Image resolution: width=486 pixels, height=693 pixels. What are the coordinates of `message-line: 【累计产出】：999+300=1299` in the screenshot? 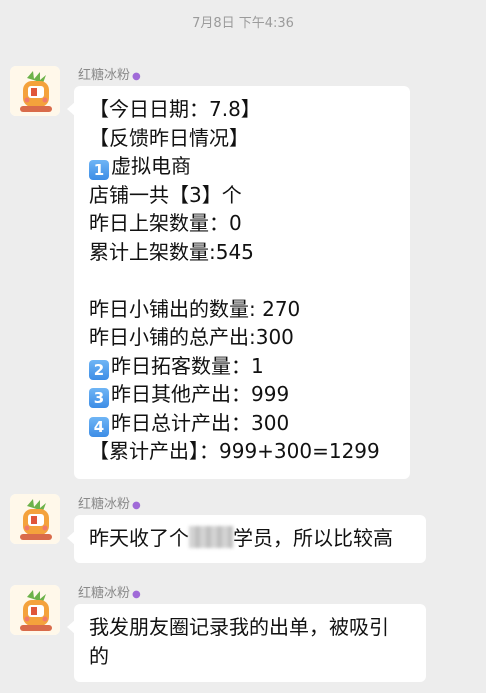 It's located at (242, 451).